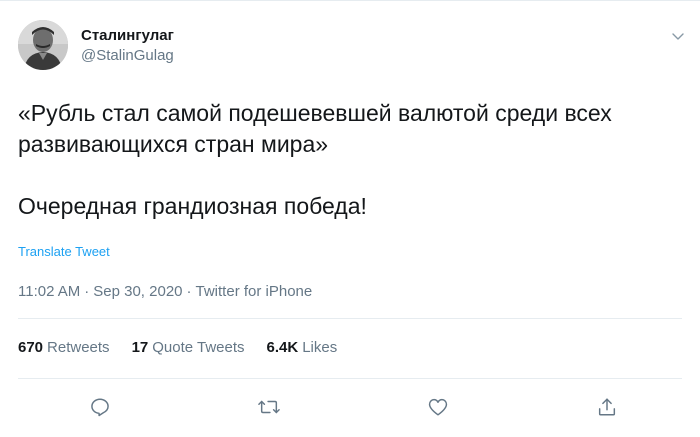  Describe the element at coordinates (31, 347) in the screenshot. I see `retweets-count: 670` at that location.